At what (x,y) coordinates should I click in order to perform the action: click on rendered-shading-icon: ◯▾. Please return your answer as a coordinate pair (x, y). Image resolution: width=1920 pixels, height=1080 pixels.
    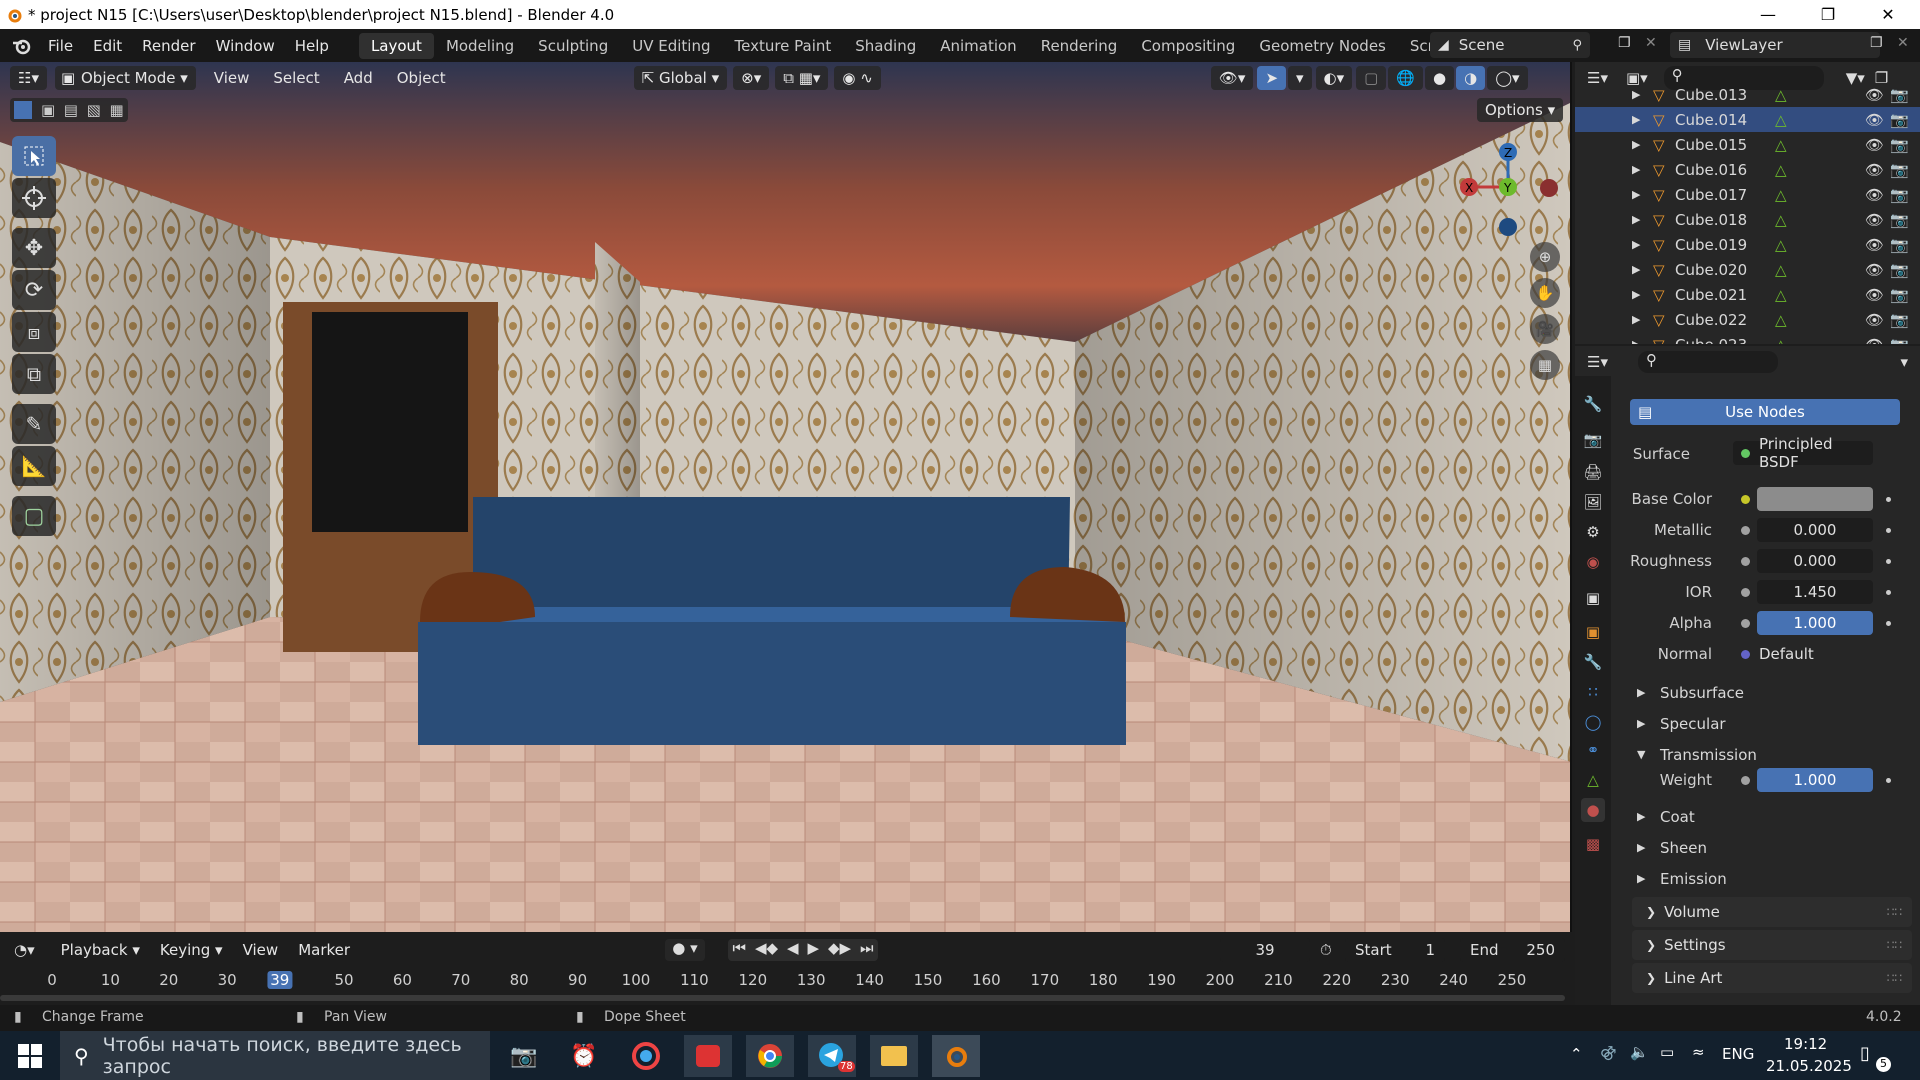
    Looking at the image, I should click on (1507, 78).